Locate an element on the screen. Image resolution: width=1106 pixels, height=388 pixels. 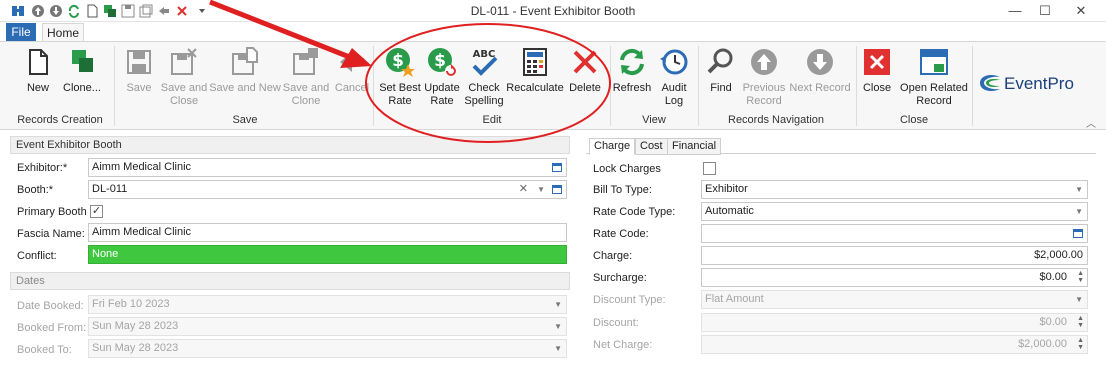
magnifier-icon is located at coordinates (720, 61).